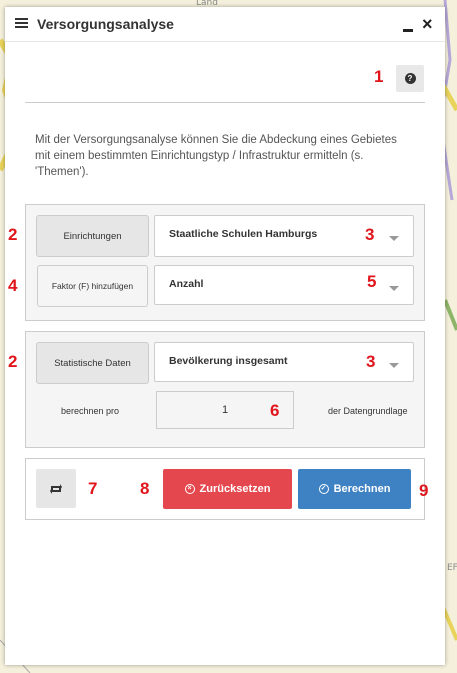 The width and height of the screenshot is (457, 673). I want to click on datengrundlage-label: der Datengrundlage, so click(368, 411).